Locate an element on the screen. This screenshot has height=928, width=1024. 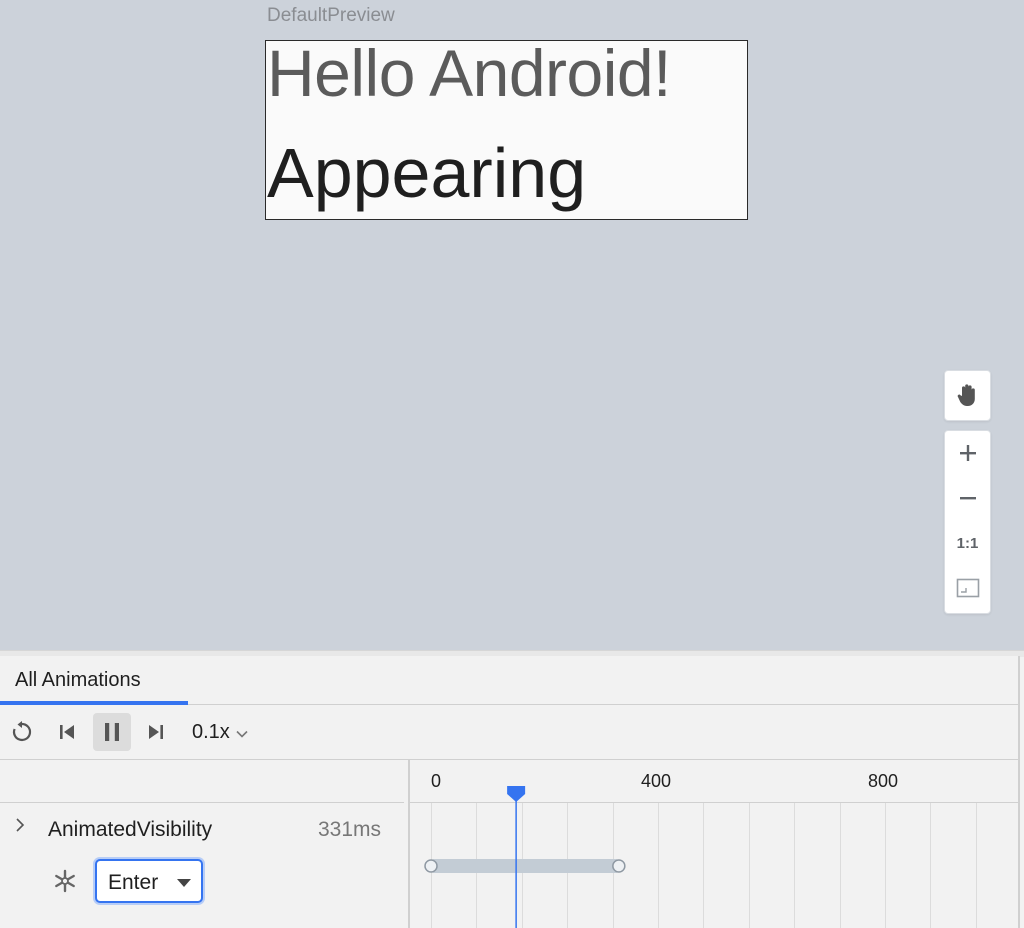
jump-to-start-button is located at coordinates (67, 732).